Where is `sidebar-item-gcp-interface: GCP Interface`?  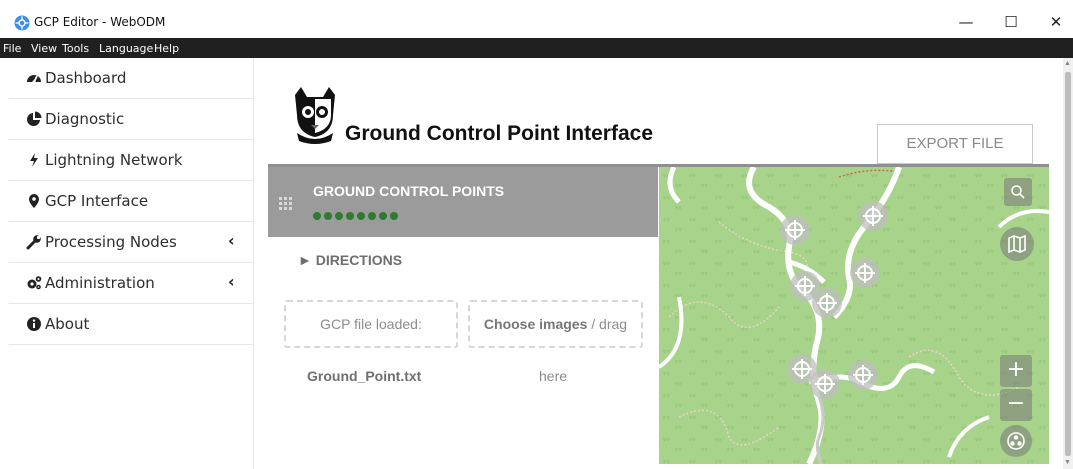
sidebar-item-gcp-interface: GCP Interface is located at coordinates (131, 201).